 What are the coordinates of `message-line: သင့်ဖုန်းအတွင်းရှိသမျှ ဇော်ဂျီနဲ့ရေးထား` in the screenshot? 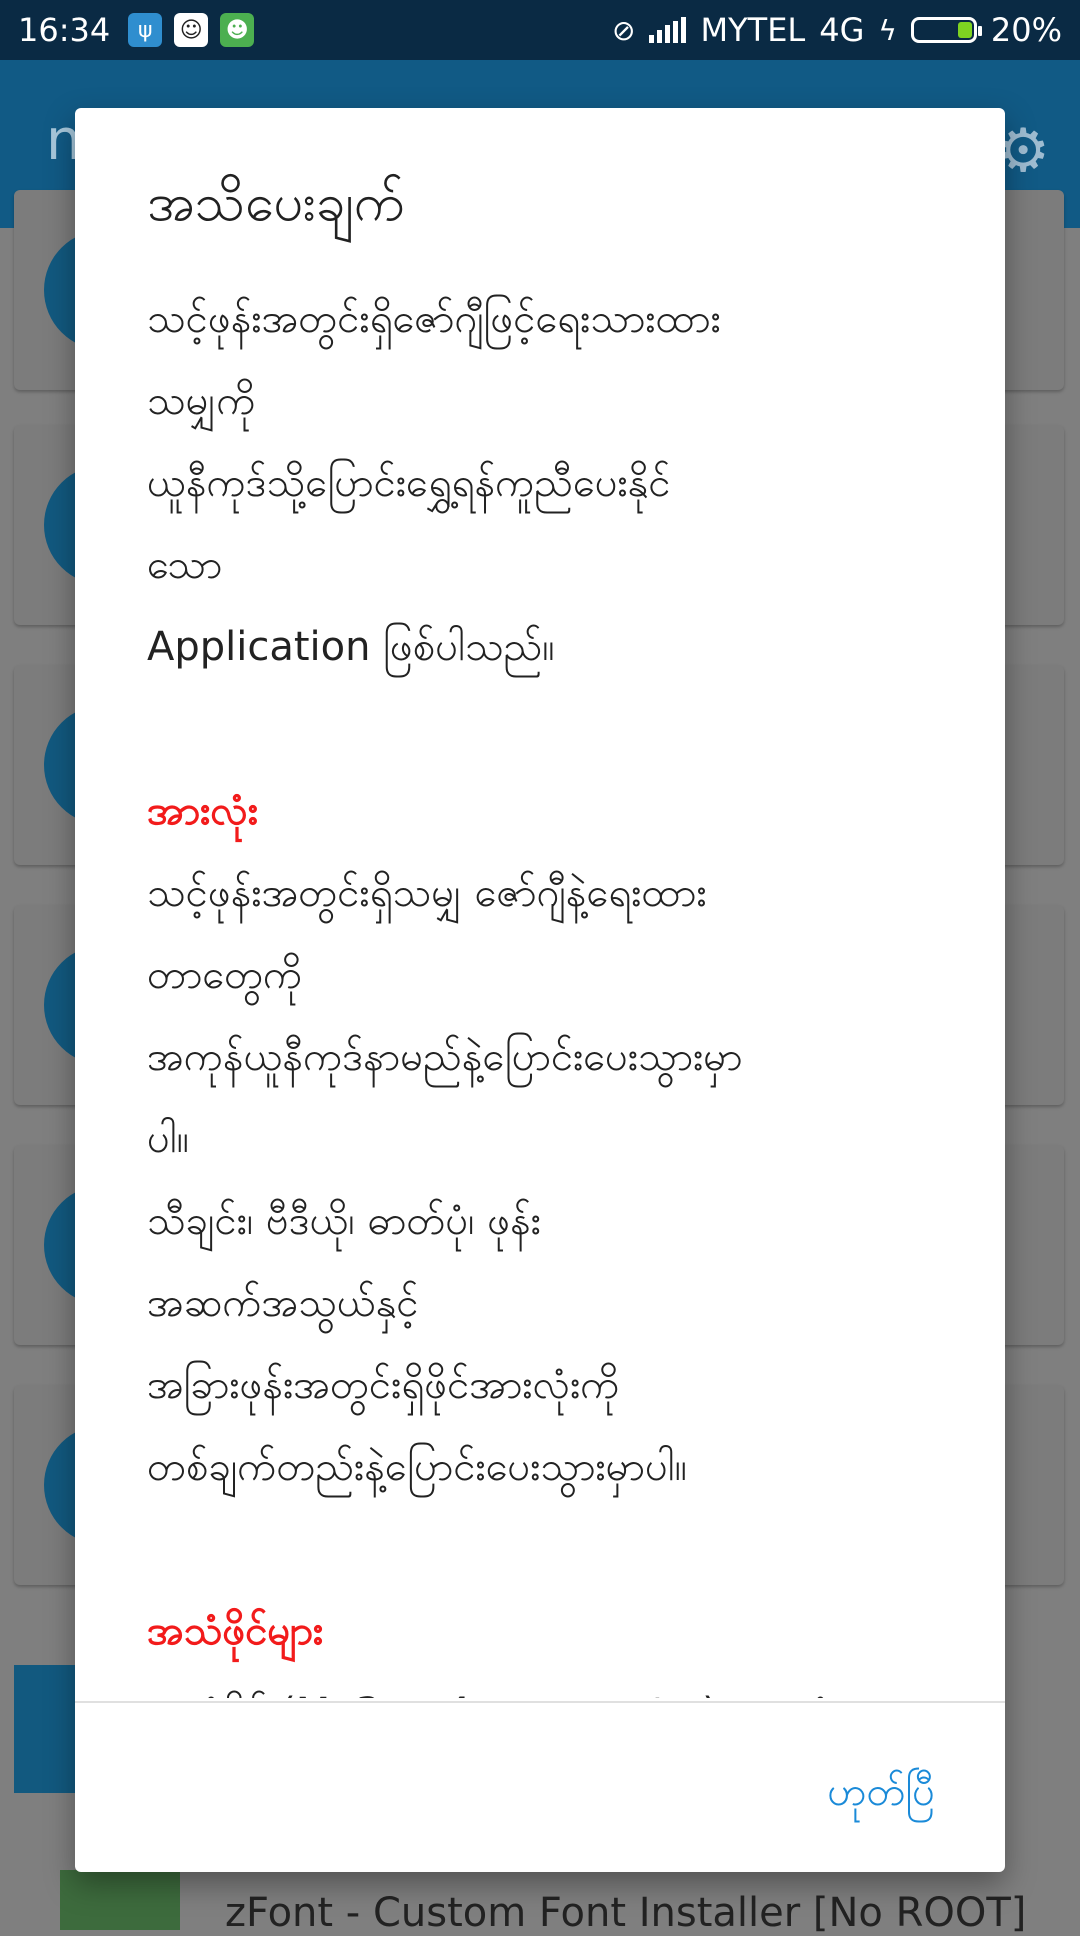 It's located at (427, 893).